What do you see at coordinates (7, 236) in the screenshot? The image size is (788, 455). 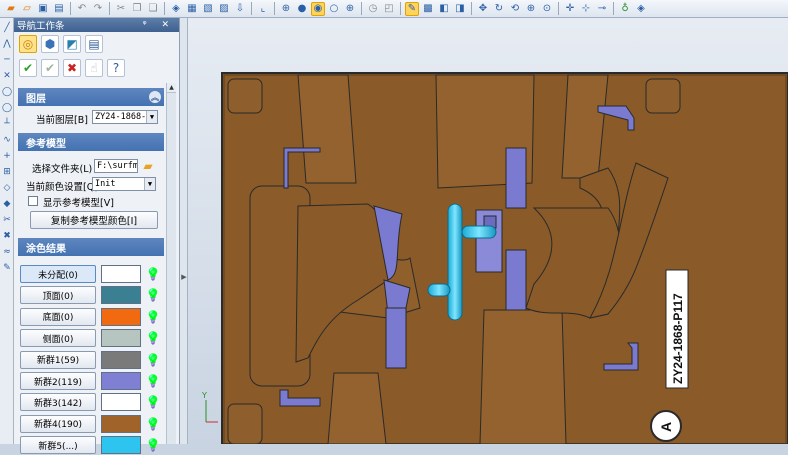 I see `delete-icon: ✖` at bounding box center [7, 236].